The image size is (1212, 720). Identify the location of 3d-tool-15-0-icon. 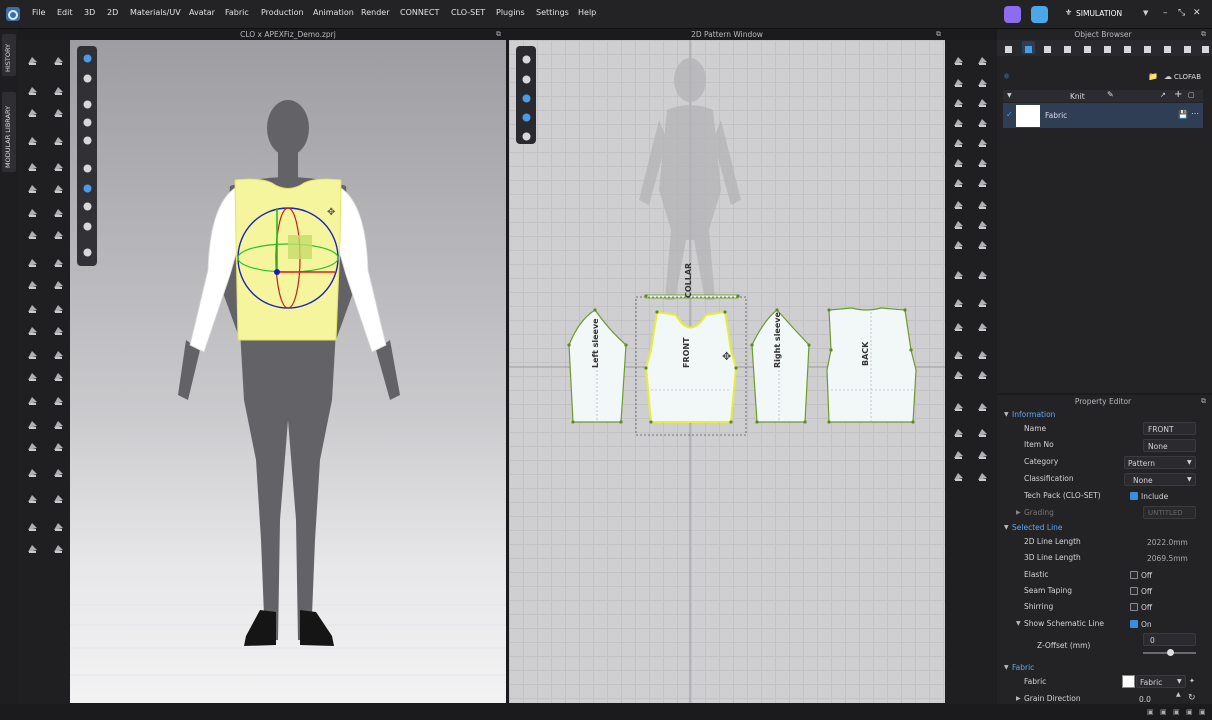
(32, 422).